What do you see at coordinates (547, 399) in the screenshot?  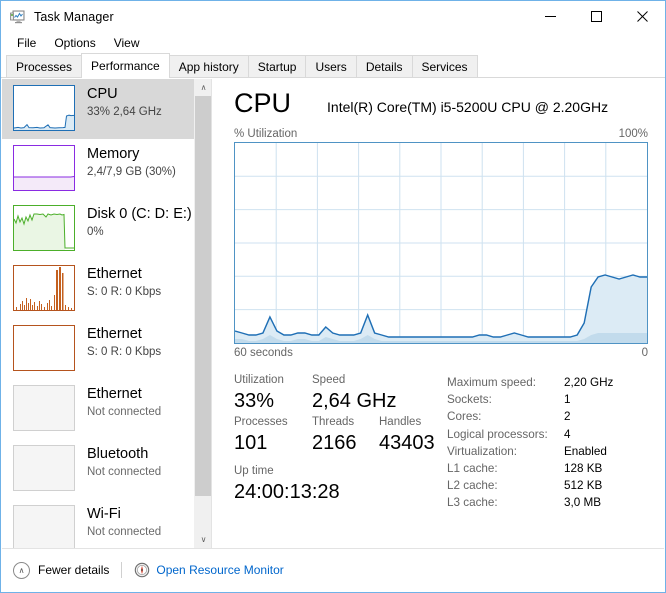 I see `spec-sockets: Sockets: 1` at bounding box center [547, 399].